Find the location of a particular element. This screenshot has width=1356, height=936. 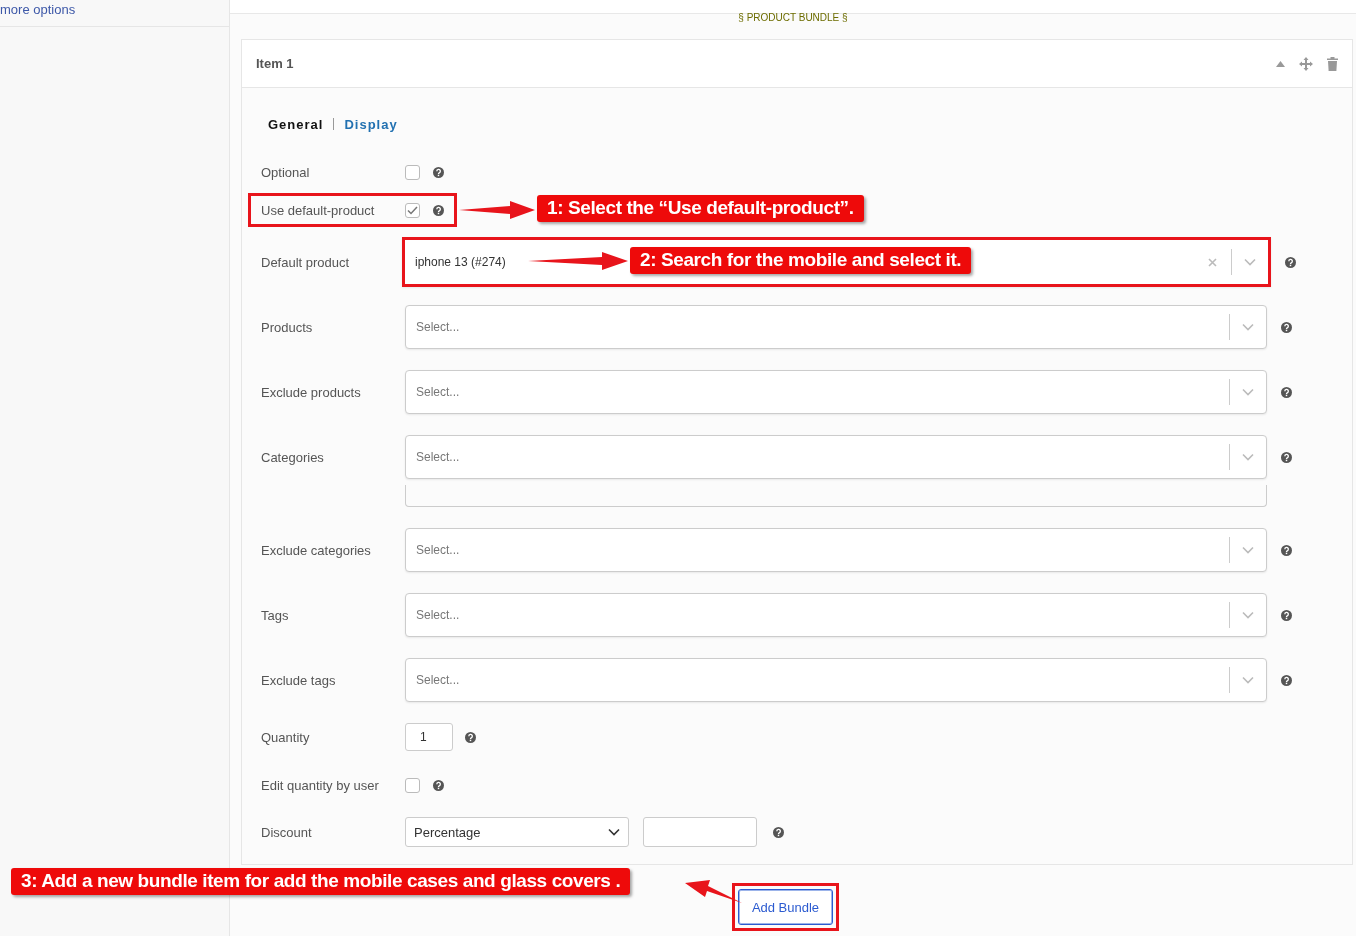

collapse-triangle-icon is located at coordinates (1280, 63).